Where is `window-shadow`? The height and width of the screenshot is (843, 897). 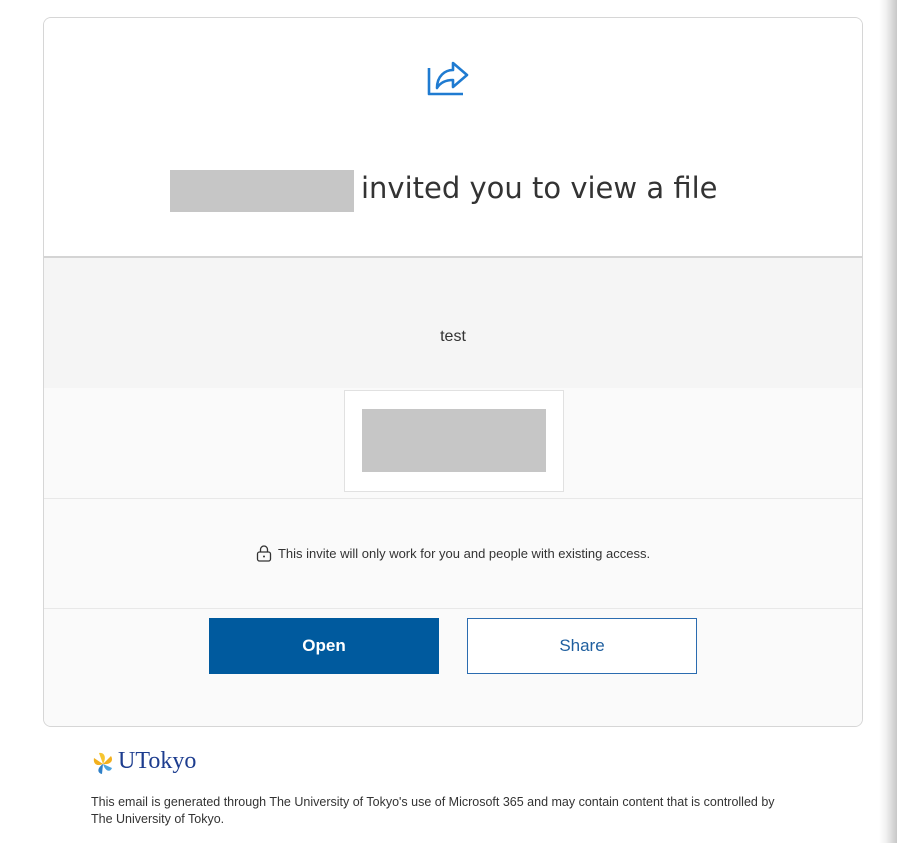 window-shadow is located at coordinates (888, 421).